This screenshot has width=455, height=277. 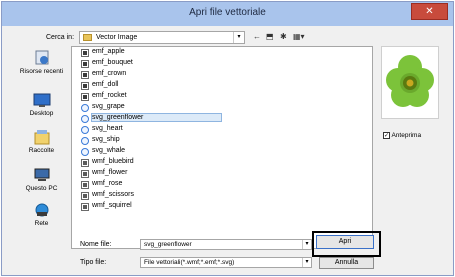 What do you see at coordinates (156, 75) in the screenshot?
I see `file-item: emf_crown` at bounding box center [156, 75].